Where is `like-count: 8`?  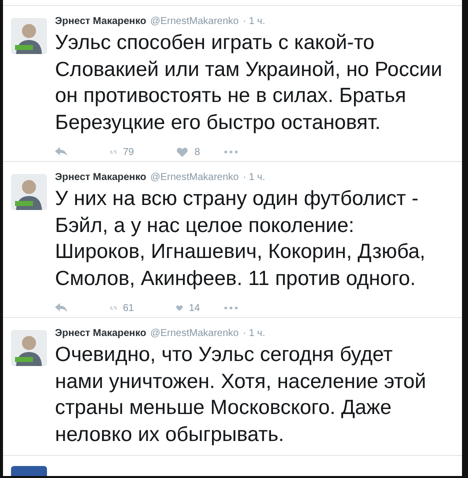 like-count: 8 is located at coordinates (197, 152).